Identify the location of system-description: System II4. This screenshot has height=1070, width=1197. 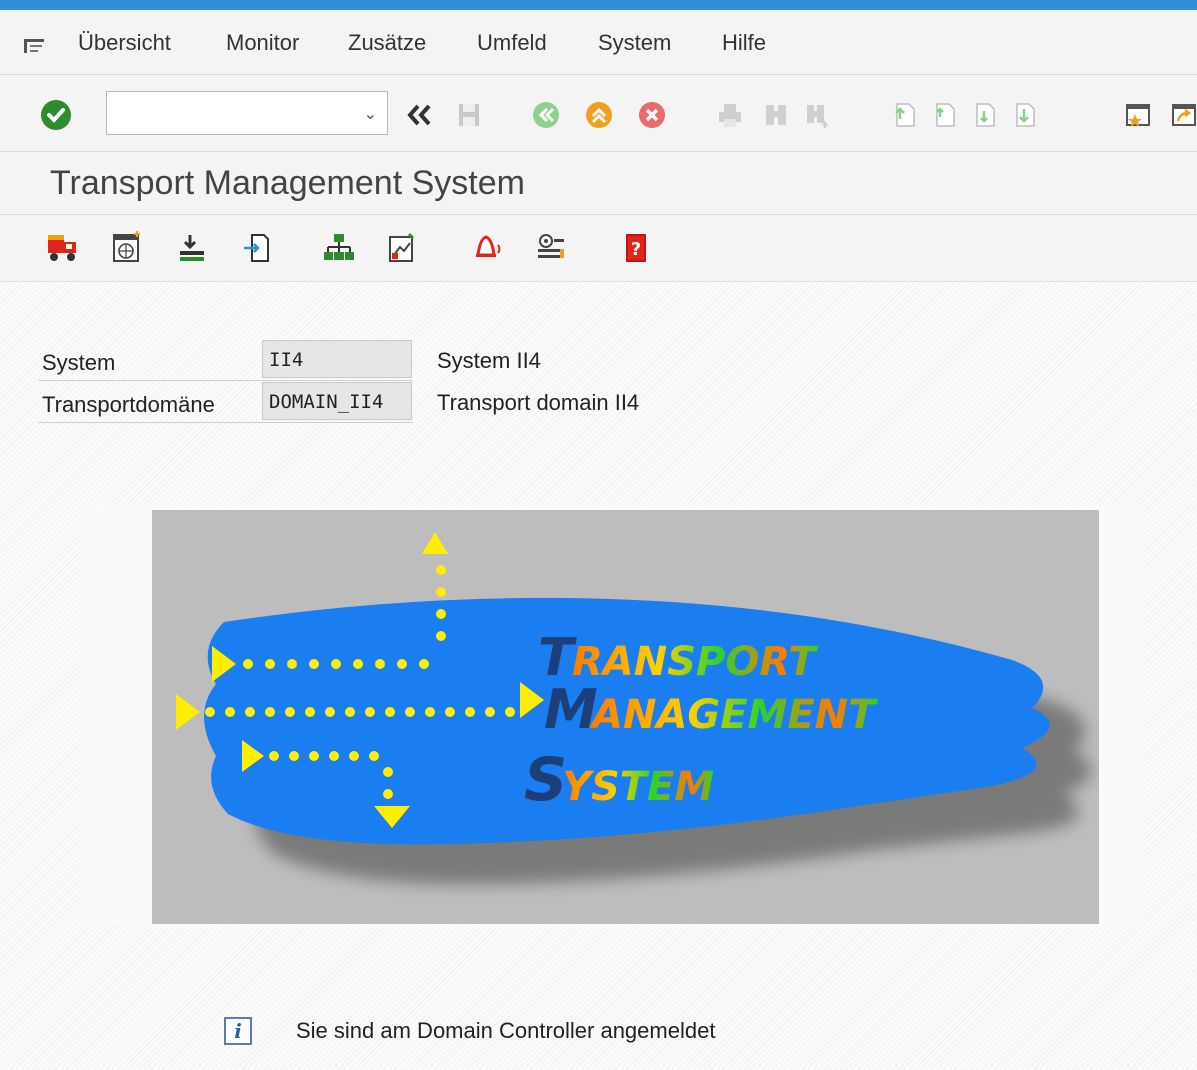
(489, 360).